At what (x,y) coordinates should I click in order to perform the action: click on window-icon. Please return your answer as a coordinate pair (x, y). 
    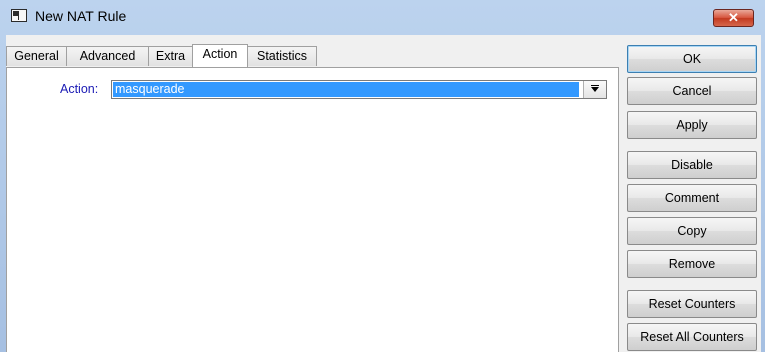
    Looking at the image, I should click on (19, 15).